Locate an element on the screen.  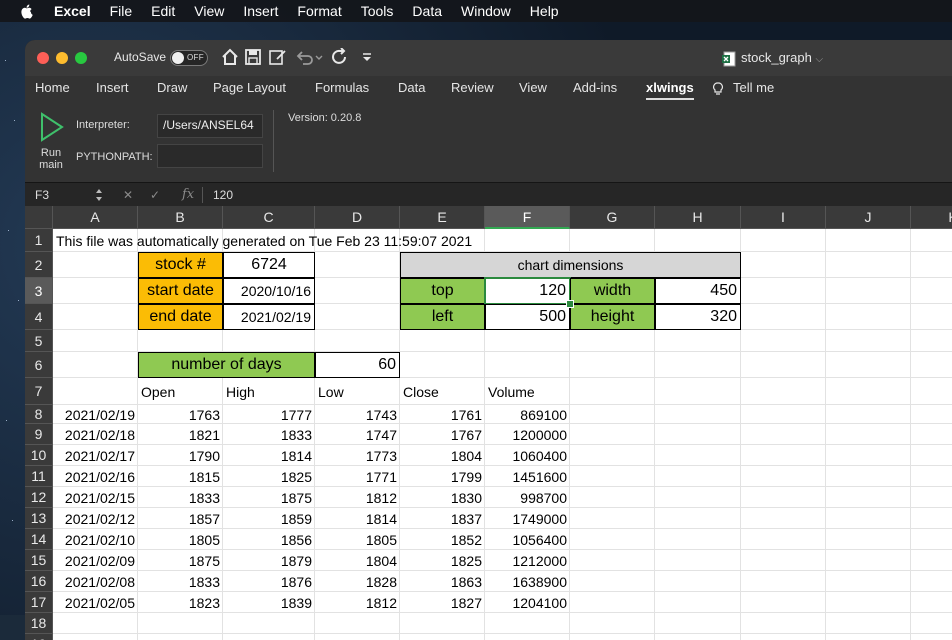
low-cell: 1804 is located at coordinates (357, 560).